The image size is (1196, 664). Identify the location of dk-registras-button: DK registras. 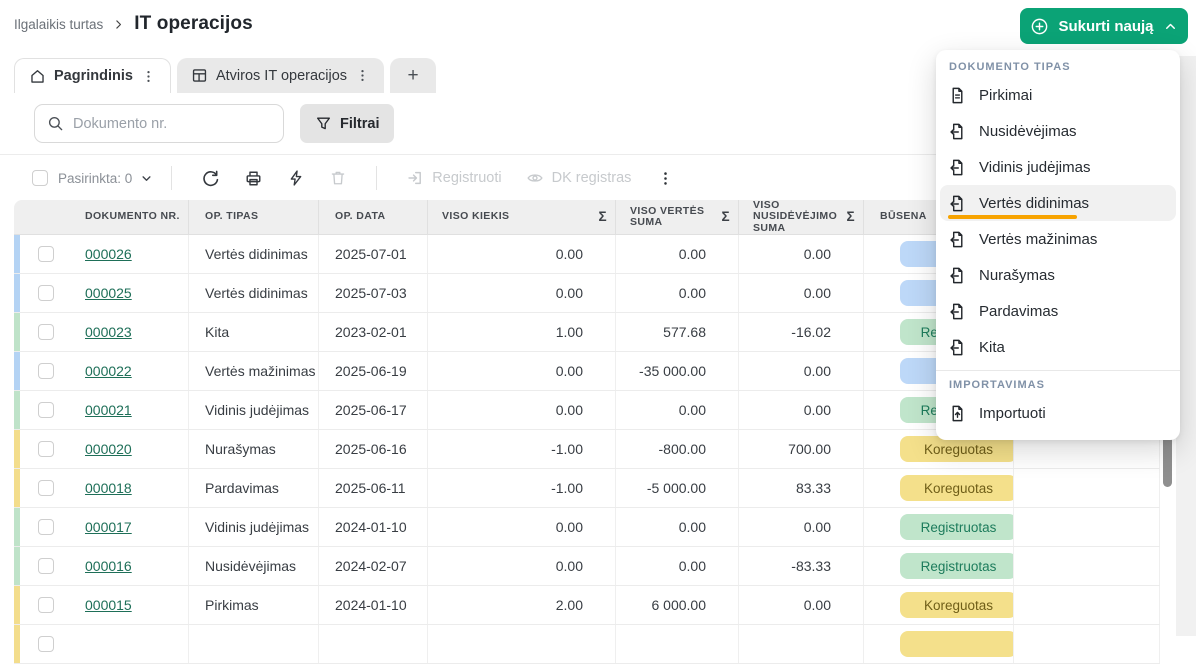
(579, 178).